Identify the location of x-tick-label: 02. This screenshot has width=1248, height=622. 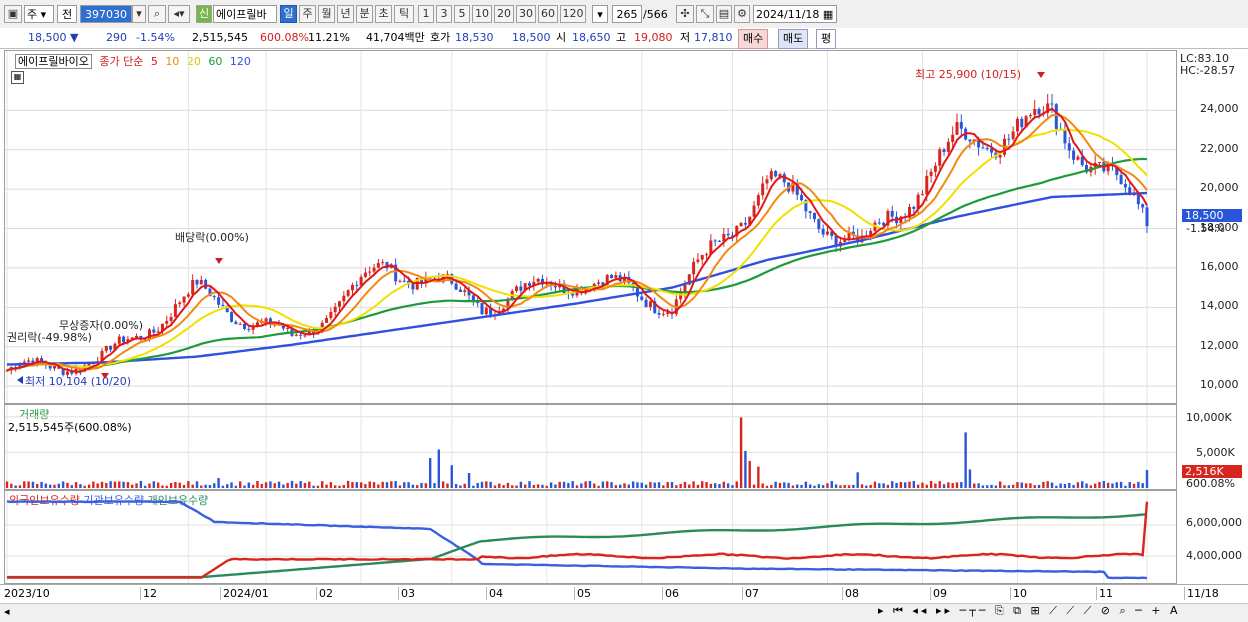
(324, 593).